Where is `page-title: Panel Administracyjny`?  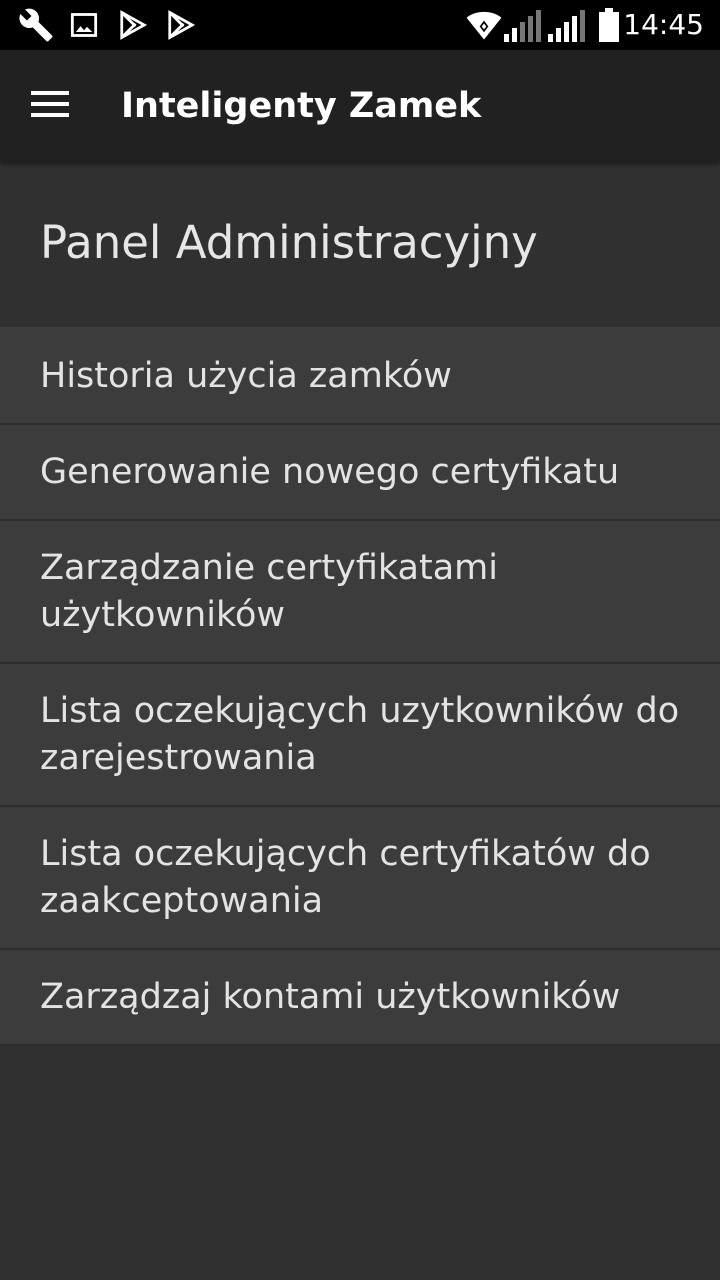 page-title: Panel Administracyjny is located at coordinates (289, 242).